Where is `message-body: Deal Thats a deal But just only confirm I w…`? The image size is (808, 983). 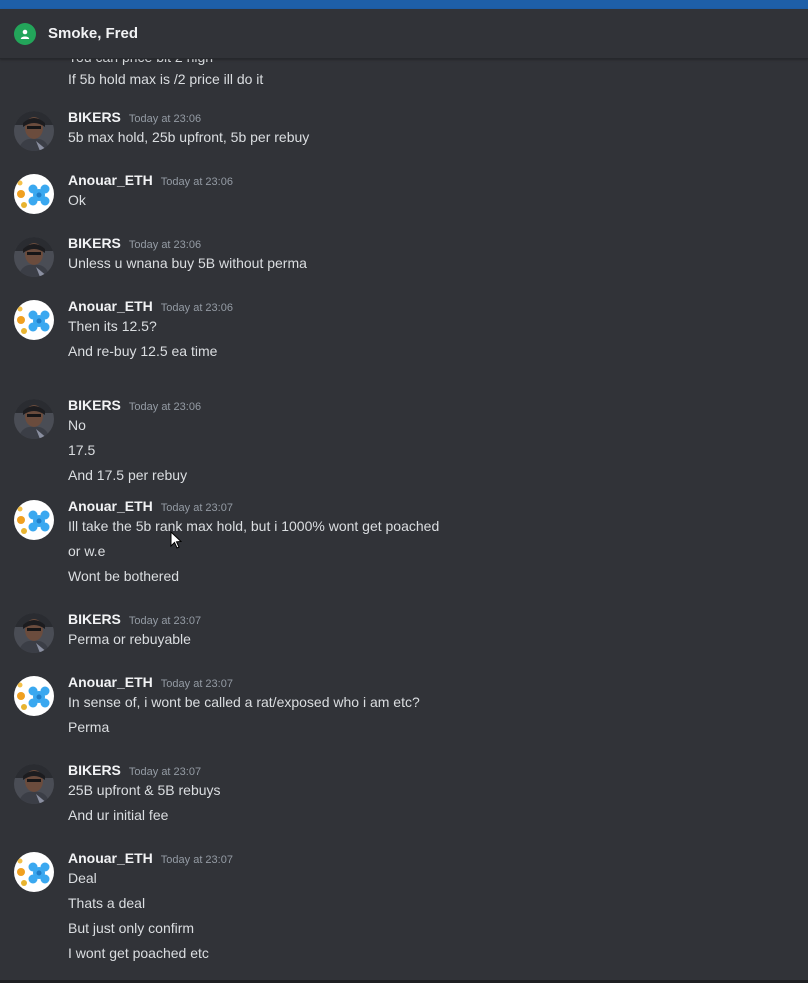
message-body: Deal Thats a deal But just only confirm I w… is located at coordinates (138, 916).